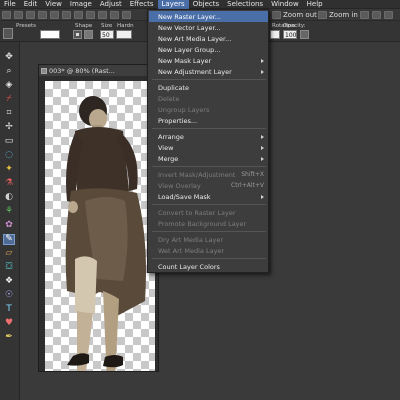 The image size is (400, 400). I want to click on paste-icon, so click(102, 15).